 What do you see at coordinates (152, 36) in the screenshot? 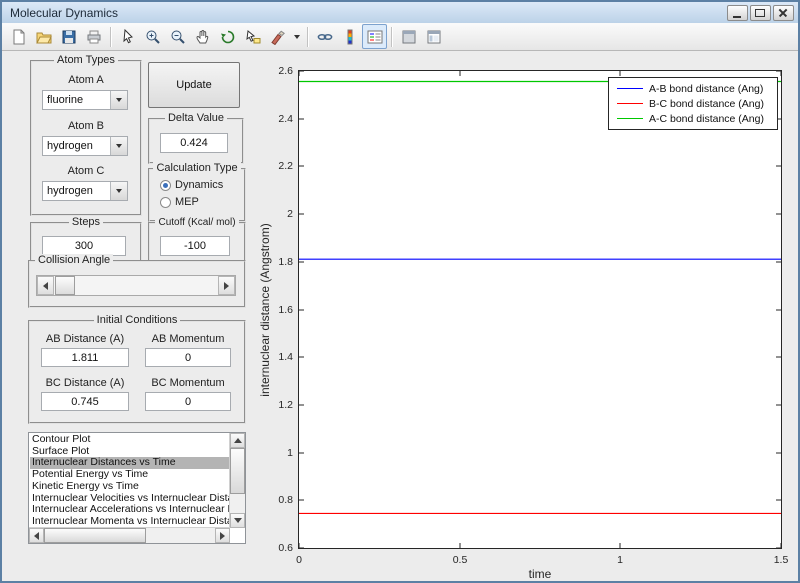
I see `zoom-in-button` at bounding box center [152, 36].